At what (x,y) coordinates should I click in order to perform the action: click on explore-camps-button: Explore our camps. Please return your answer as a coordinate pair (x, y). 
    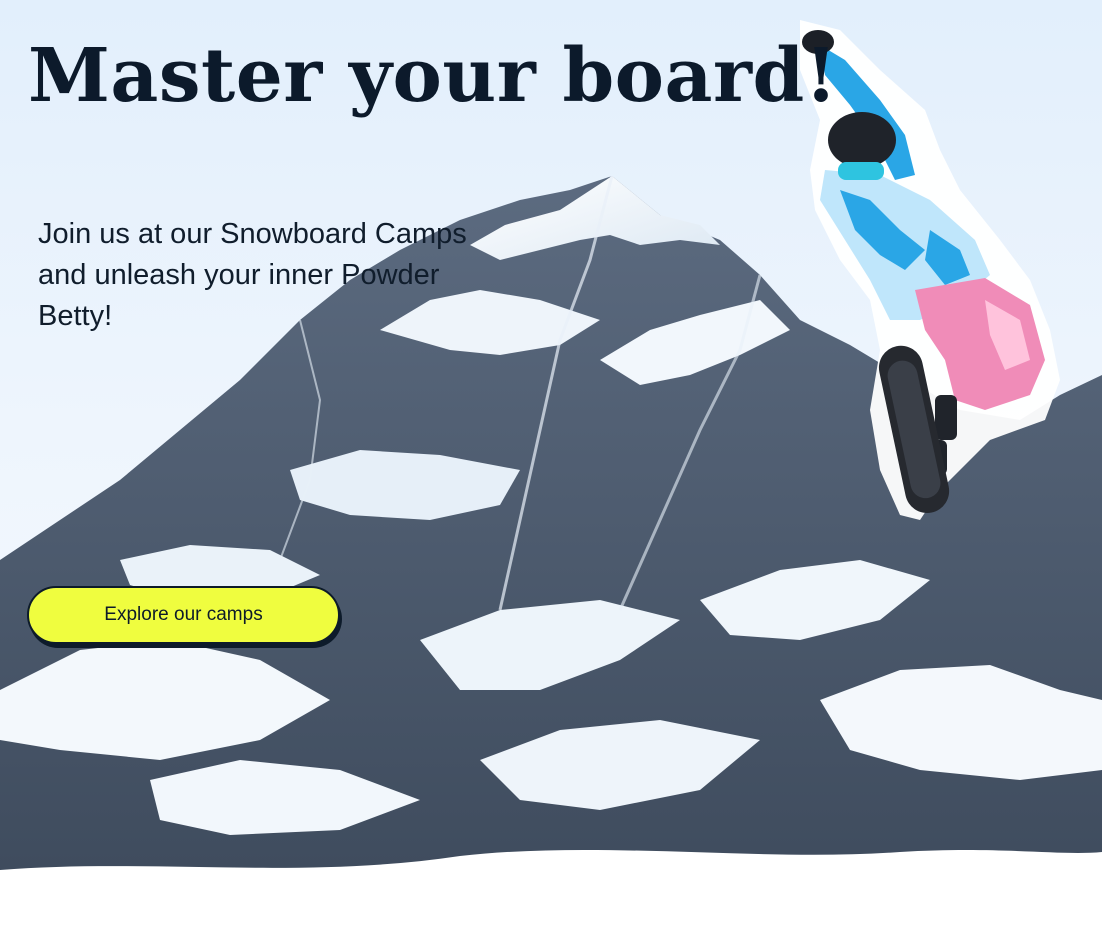
    Looking at the image, I should click on (183, 615).